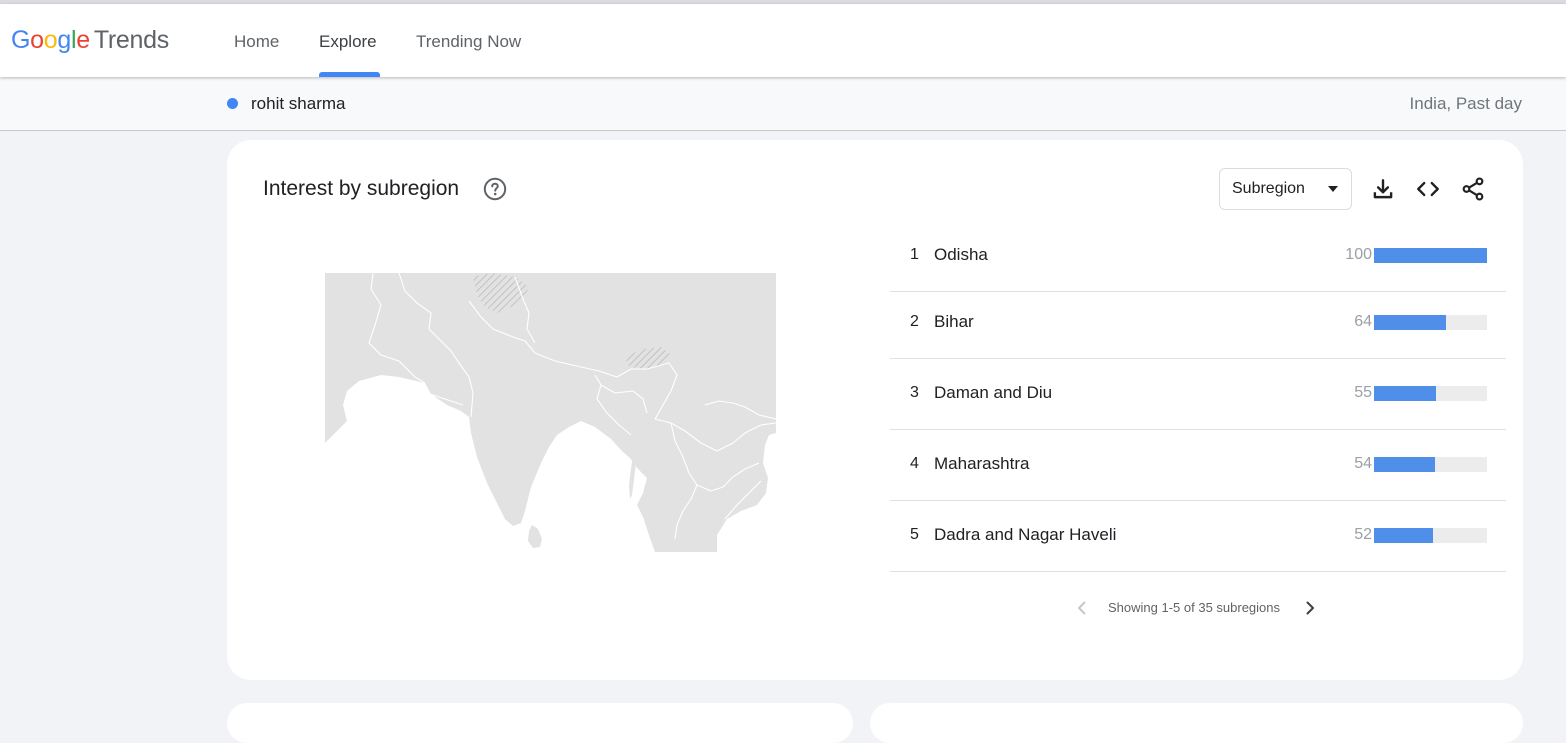 The width and height of the screenshot is (1566, 743). I want to click on table-row: 4 Maharashtra 54, so click(1198, 465).